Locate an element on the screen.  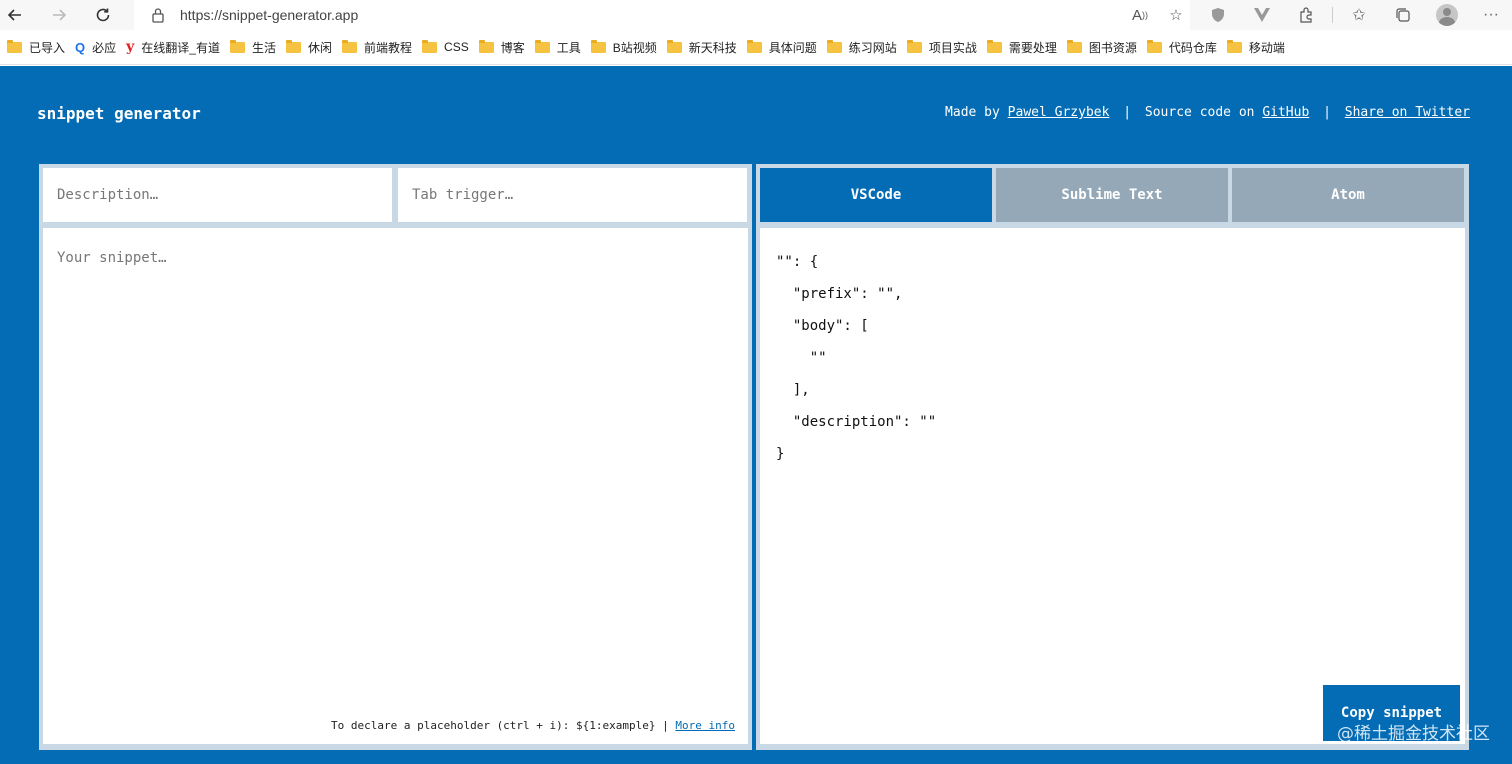
profile-icon is located at coordinates (1447, 15).